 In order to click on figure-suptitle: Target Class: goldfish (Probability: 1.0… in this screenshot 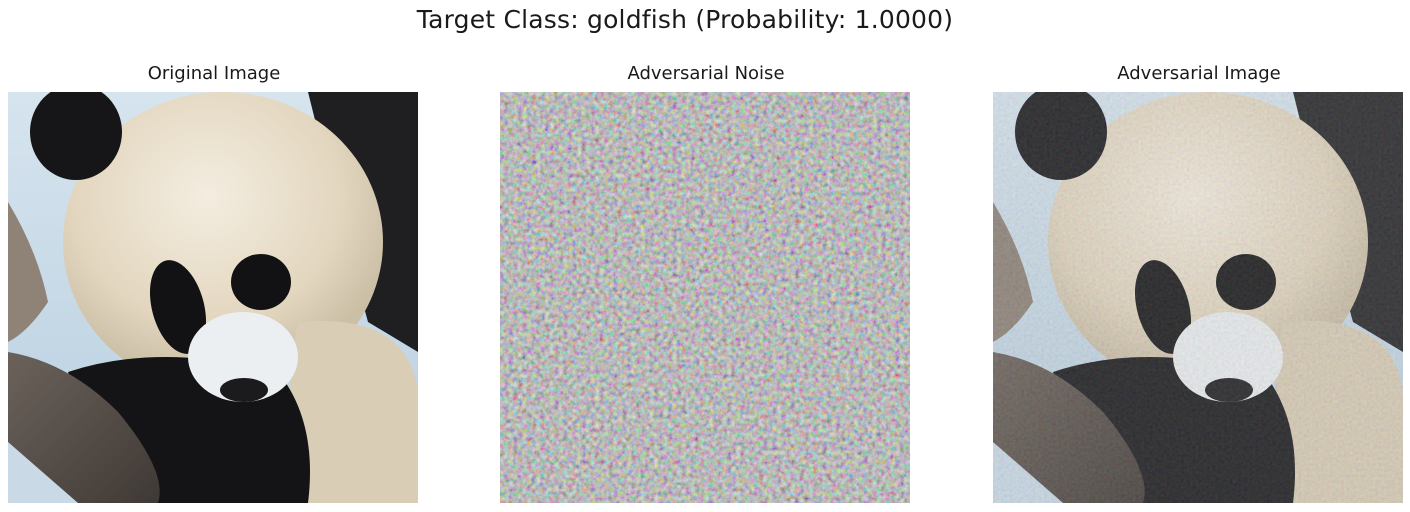, I will do `click(685, 19)`.